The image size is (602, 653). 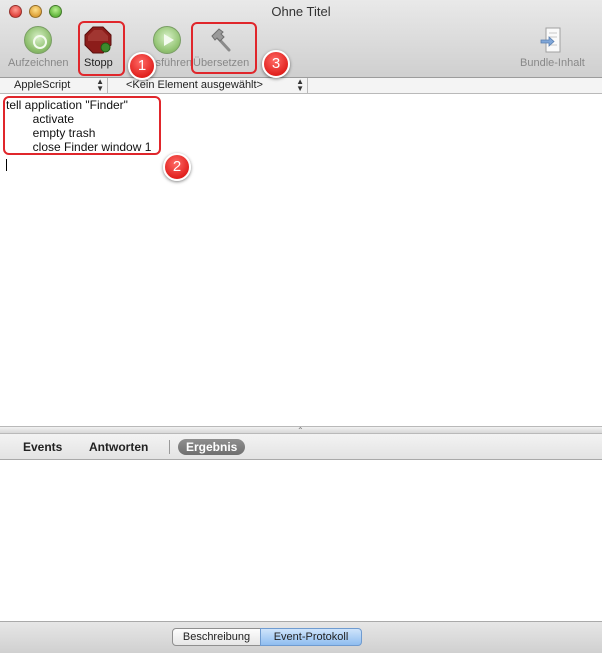 I want to click on stop-callout-box, so click(x=101, y=48).